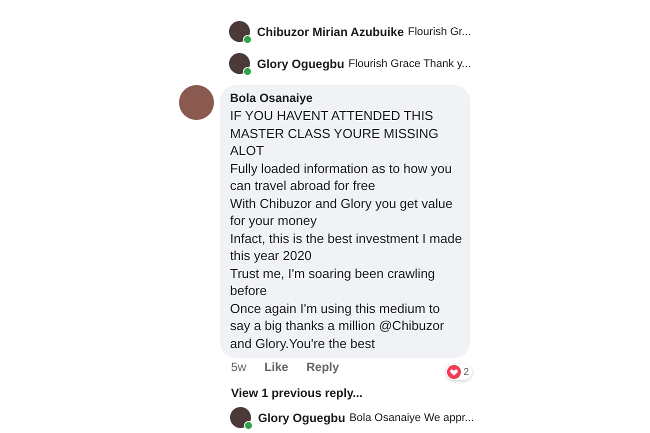 This screenshot has width=650, height=433. I want to click on reply-author: Chibuzor Mirian Azubuike, so click(330, 31).